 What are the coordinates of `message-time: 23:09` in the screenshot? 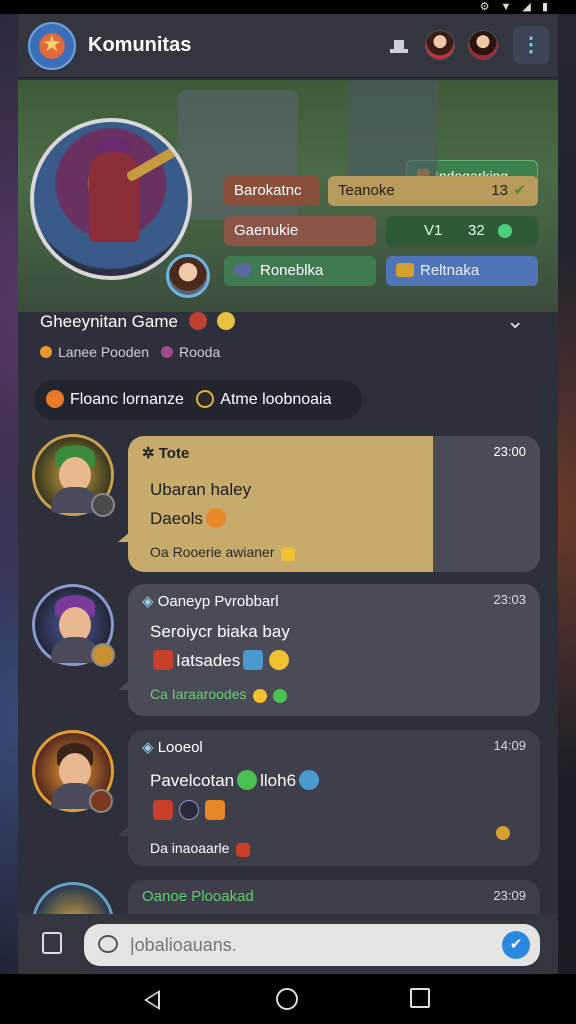 It's located at (509, 895).